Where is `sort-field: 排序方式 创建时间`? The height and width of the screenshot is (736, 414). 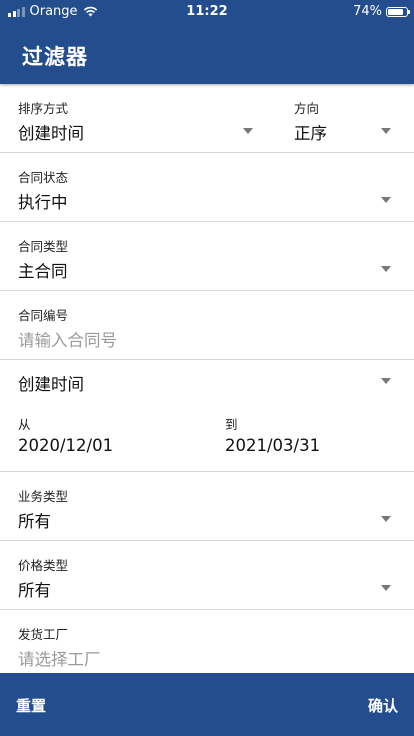 sort-field: 排序方式 创建时间 is located at coordinates (135, 118).